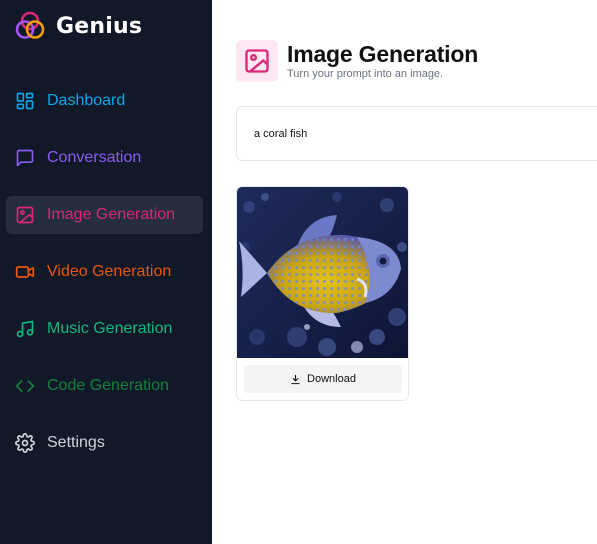  Describe the element at coordinates (383, 54) in the screenshot. I see `page-title: Image Generation` at that location.